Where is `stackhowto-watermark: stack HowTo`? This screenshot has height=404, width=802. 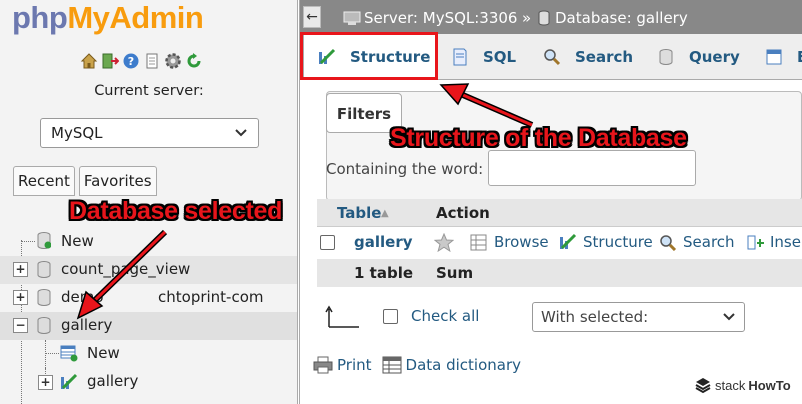
stackhowto-watermark: stack HowTo is located at coordinates (742, 385).